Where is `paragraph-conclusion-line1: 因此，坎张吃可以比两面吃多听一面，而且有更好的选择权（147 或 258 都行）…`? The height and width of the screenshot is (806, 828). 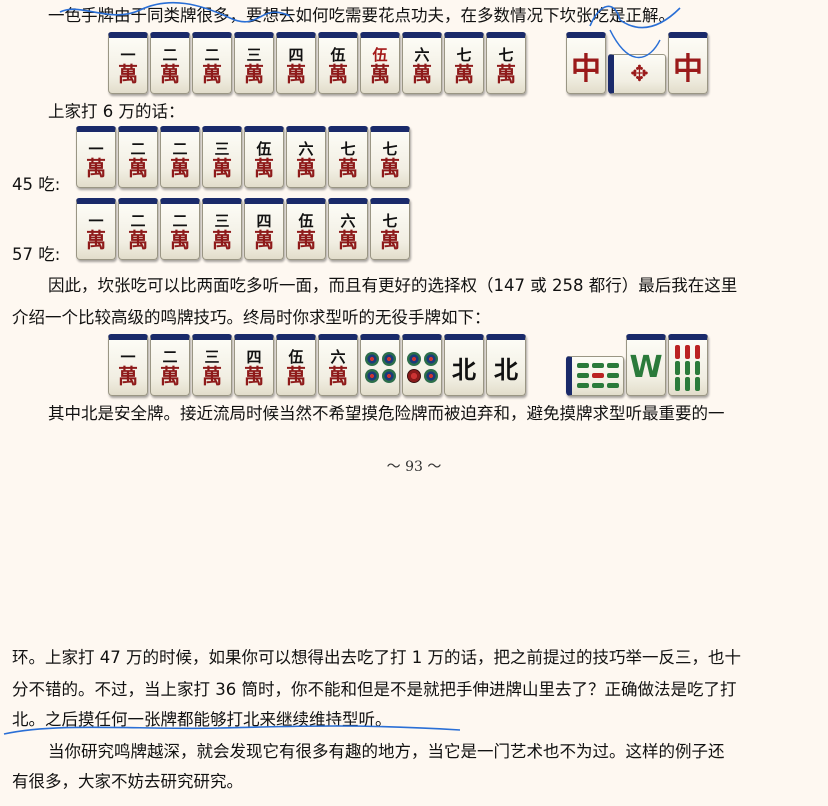 paragraph-conclusion-line1: 因此，坎张吃可以比两面吃多听一面，而且有更好的选择权（147 或 258 都行）… is located at coordinates (393, 285).